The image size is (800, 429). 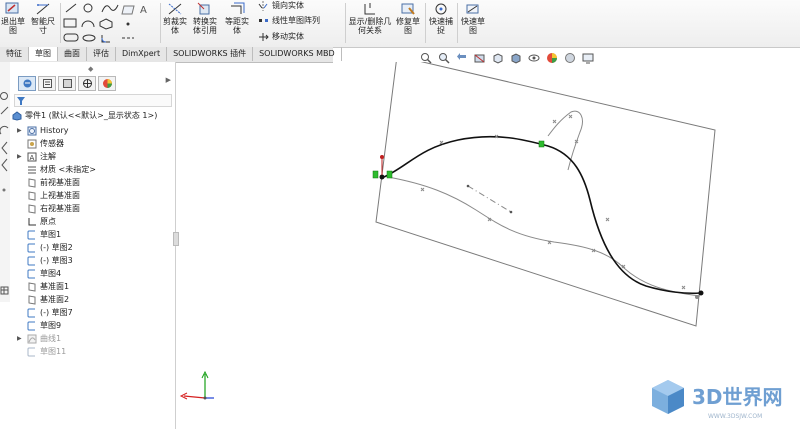 I want to click on strip-grid-icon, so click(x=4, y=290).